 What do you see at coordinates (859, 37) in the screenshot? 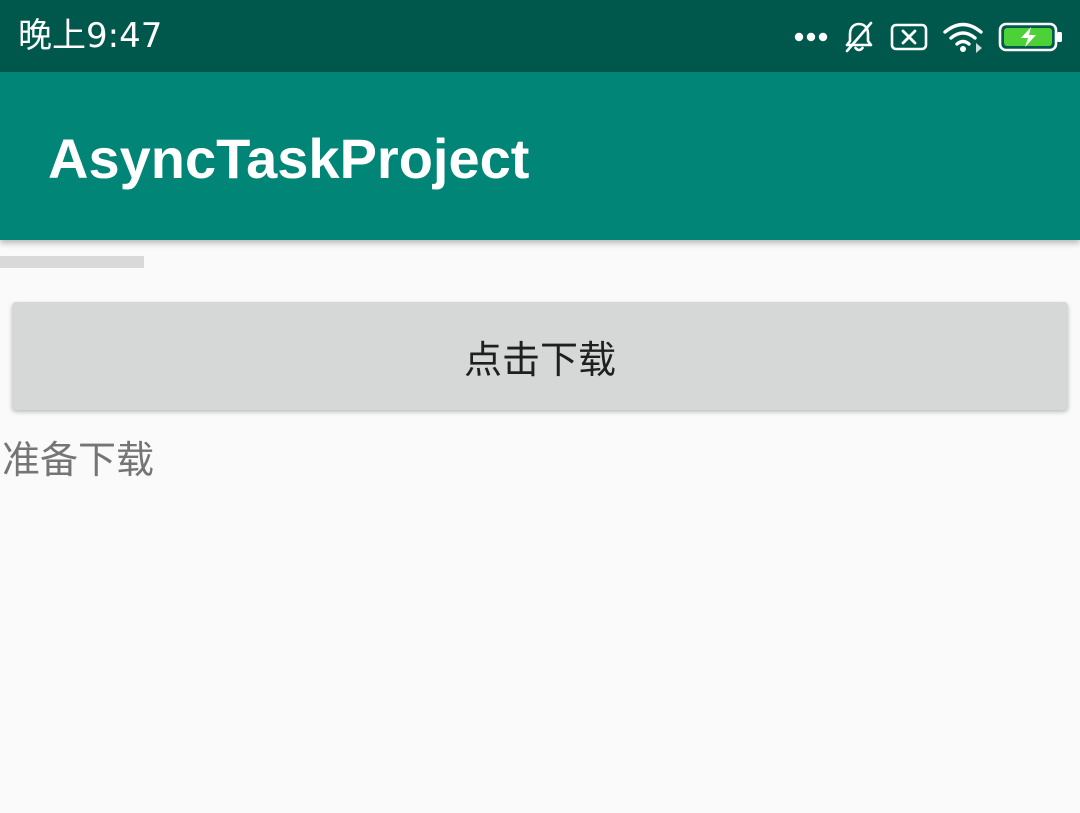
I see `notifications-off-icon` at bounding box center [859, 37].